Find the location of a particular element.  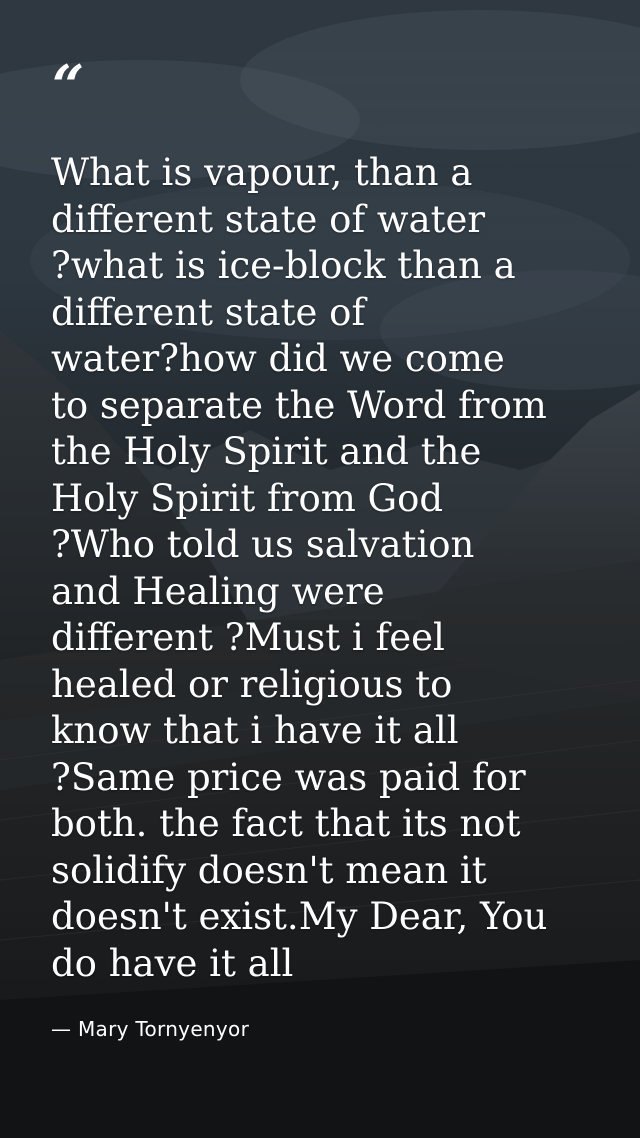

quote-line: ?what is ice-block than a is located at coordinates (283, 265).